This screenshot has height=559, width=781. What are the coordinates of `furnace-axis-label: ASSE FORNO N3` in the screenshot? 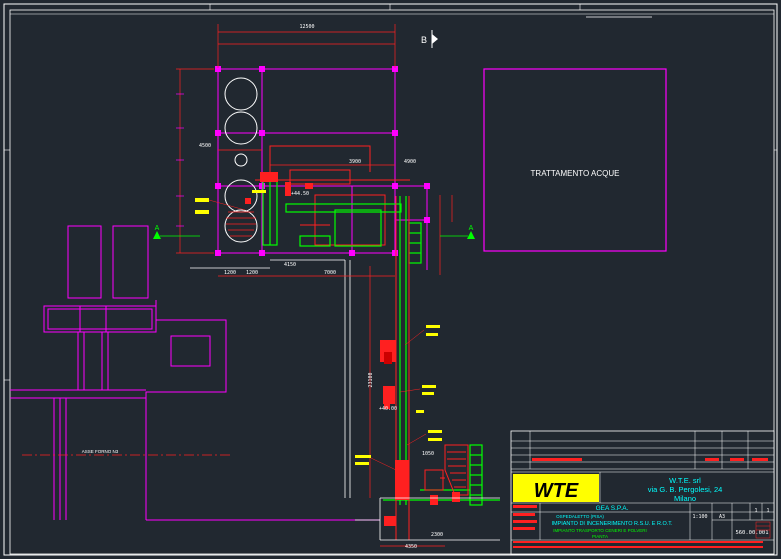 It's located at (100, 451).